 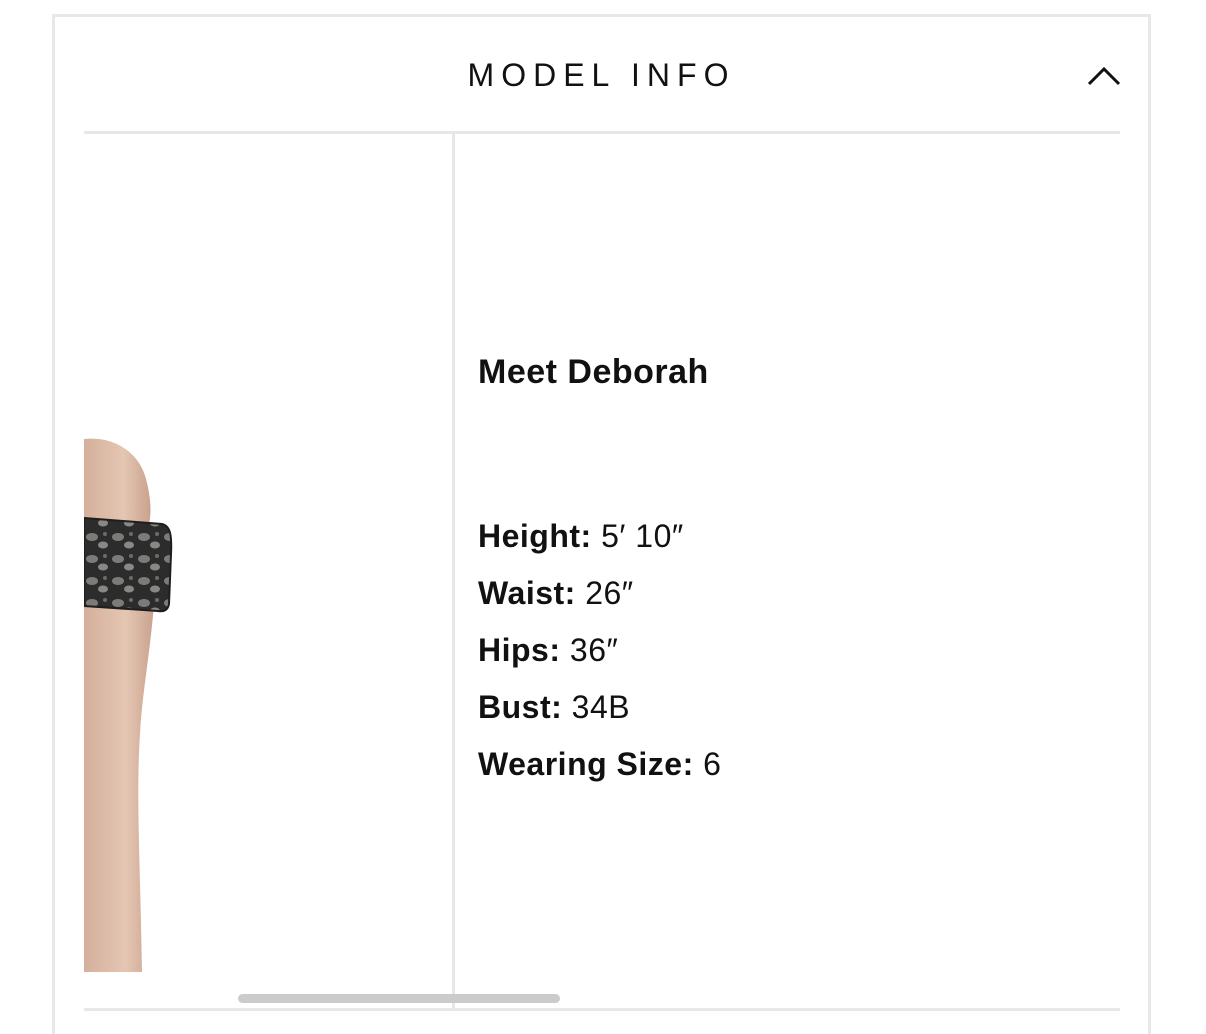 I want to click on stat-bust: Bust: 34B, so click(x=599, y=707).